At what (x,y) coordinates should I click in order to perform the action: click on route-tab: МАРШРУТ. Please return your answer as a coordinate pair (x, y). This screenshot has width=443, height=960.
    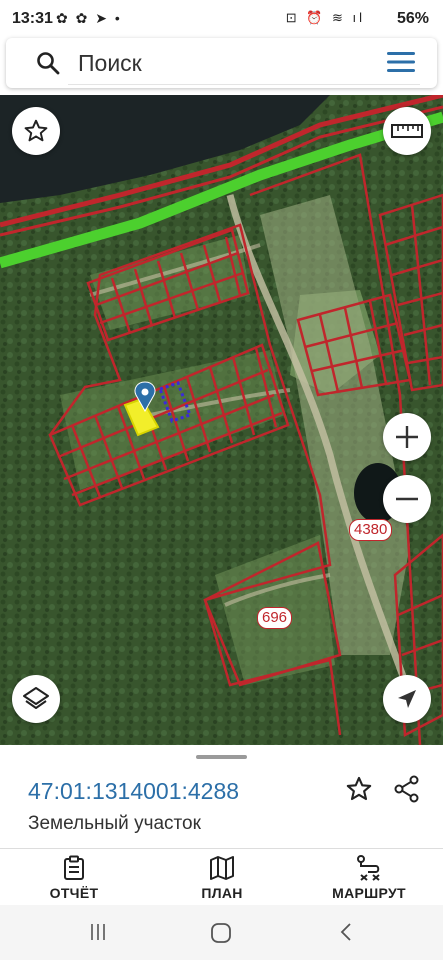
    Looking at the image, I should click on (369, 878).